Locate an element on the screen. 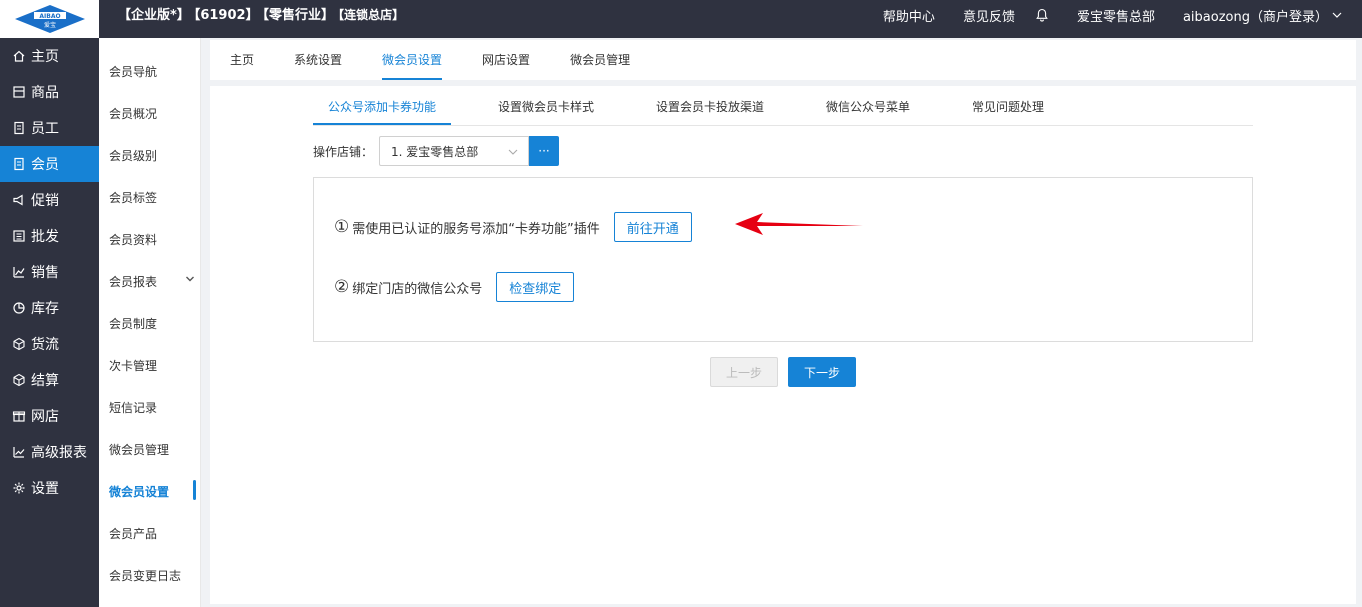 This screenshot has width=1362, height=607. instruction-line-2: ② 绑定门店的微信公众号 检查绑定 is located at coordinates (454, 287).